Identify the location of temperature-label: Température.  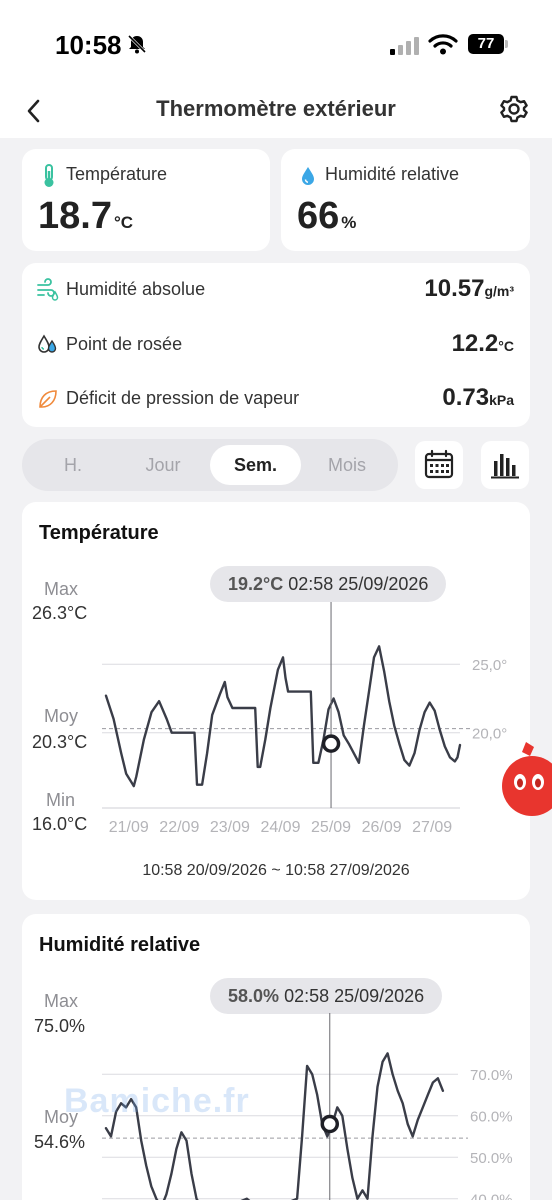
(117, 174).